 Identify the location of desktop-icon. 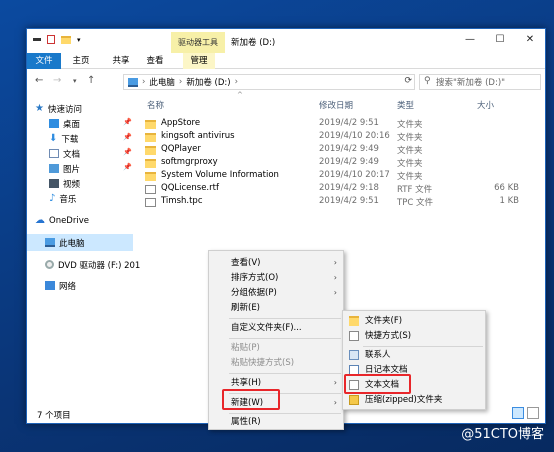
(54, 123).